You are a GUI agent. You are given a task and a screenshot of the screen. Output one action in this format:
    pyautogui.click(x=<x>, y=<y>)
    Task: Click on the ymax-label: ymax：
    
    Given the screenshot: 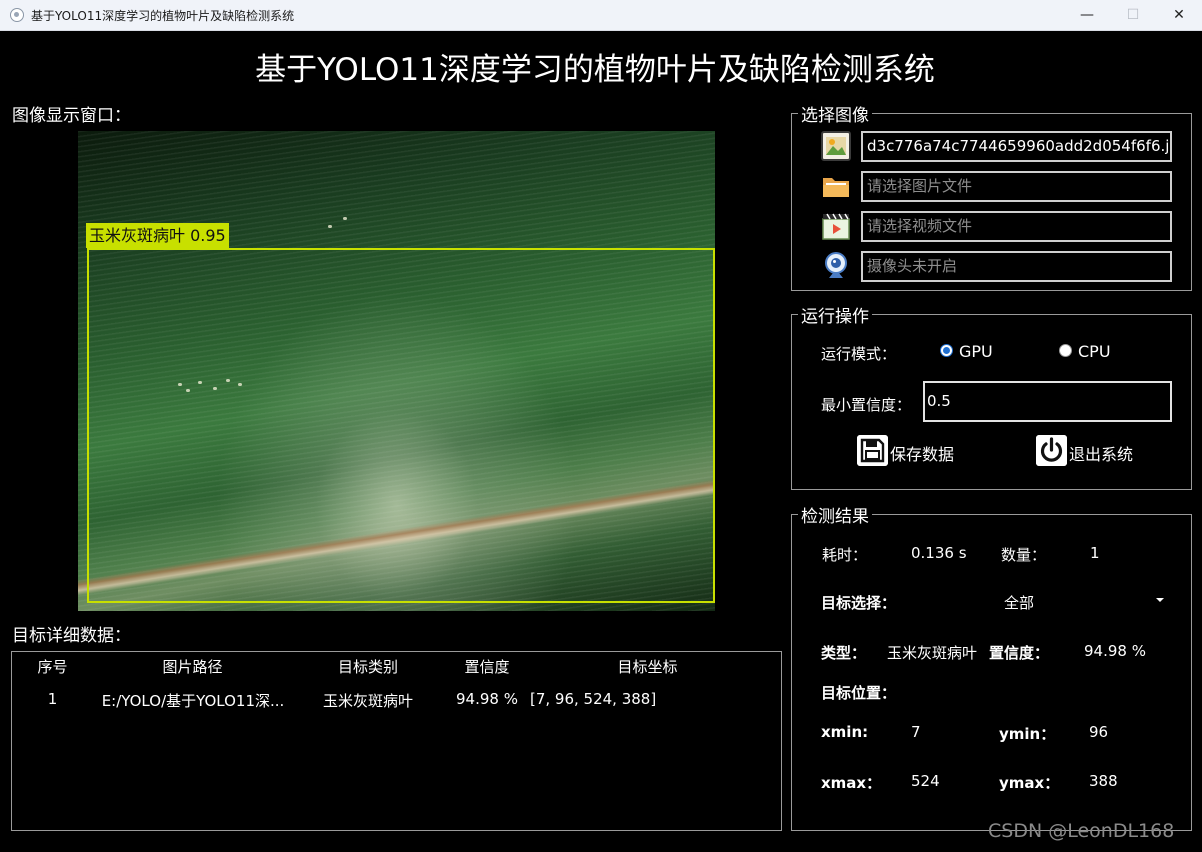 What is the action you would take?
    pyautogui.click(x=1029, y=783)
    